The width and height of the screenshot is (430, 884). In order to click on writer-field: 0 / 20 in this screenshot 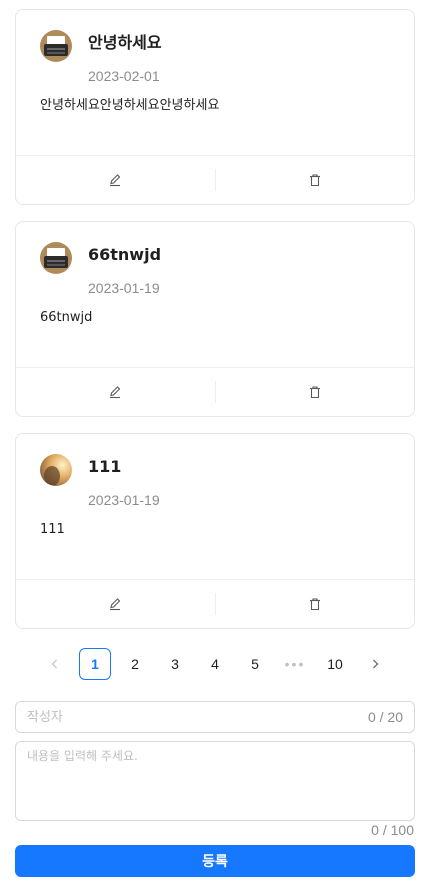, I will do `click(215, 717)`.